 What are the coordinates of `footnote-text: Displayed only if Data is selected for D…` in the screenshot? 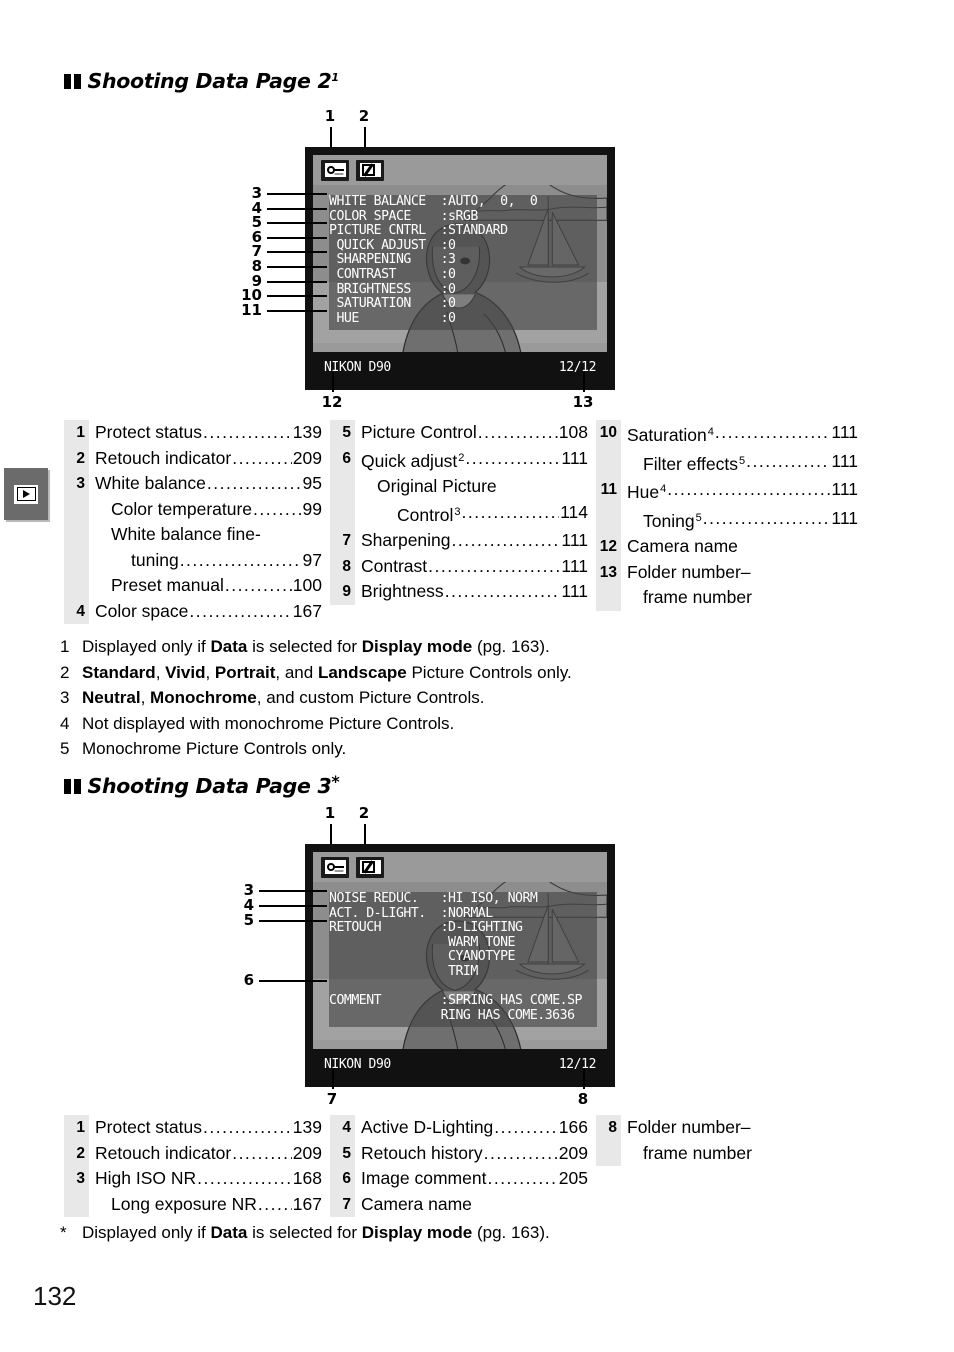 It's located at (316, 1232).